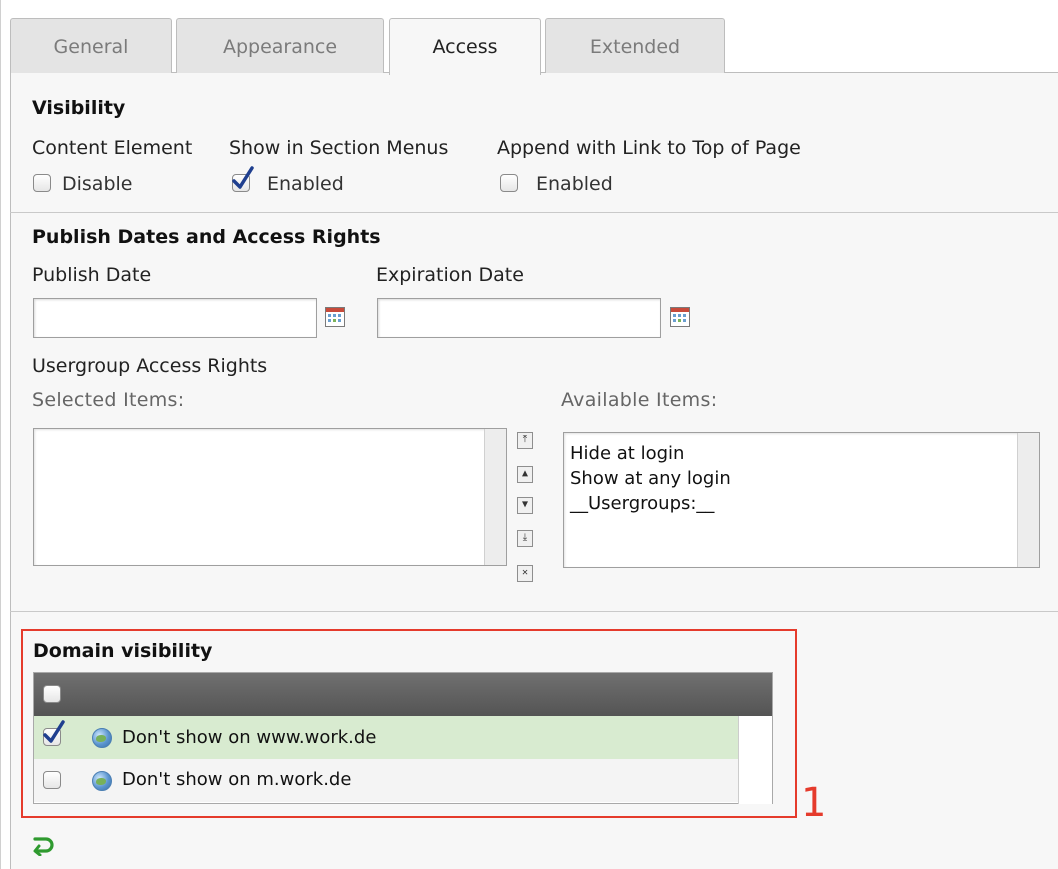  Describe the element at coordinates (305, 184) in the screenshot. I see `section-menus-checkbox-label: Enabled` at that location.